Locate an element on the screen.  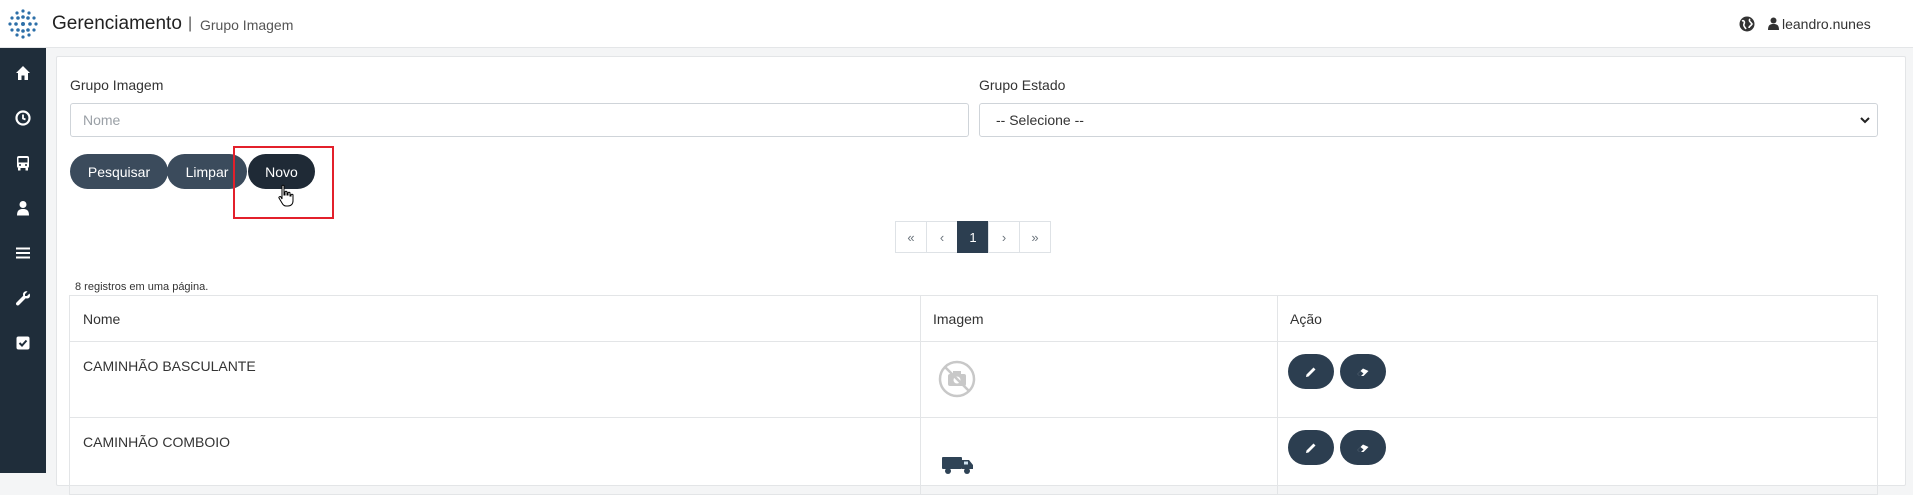
table-row: CAMINHÃO BASCULANTE is located at coordinates (973, 380).